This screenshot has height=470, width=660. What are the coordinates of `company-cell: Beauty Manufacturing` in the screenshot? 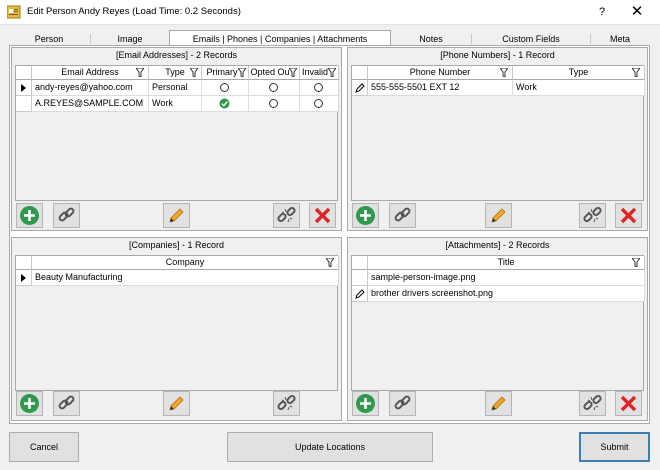 It's located at (185, 278).